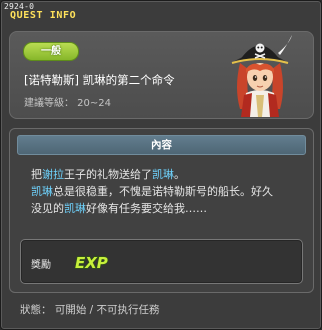  What do you see at coordinates (179, 174) in the screenshot?
I see `description-text: 。` at bounding box center [179, 174].